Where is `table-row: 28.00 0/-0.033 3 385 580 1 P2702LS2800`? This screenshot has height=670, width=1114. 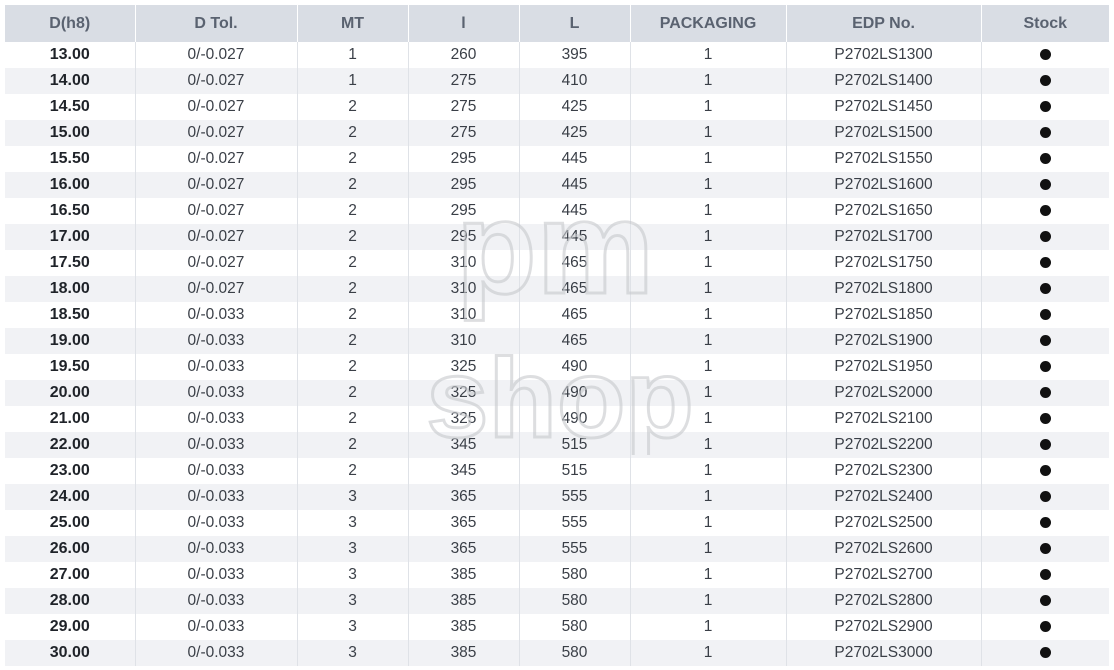 table-row: 28.00 0/-0.033 3 385 580 1 P2702LS2800 is located at coordinates (557, 601).